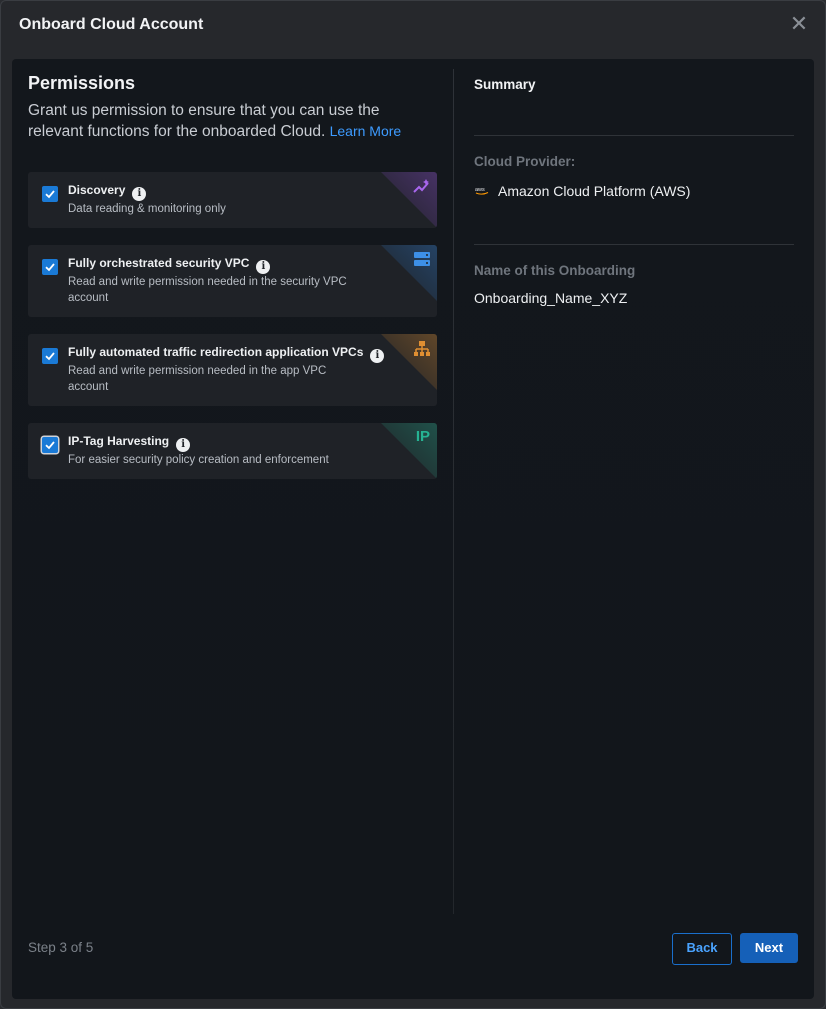  I want to click on cloud-provider-label: Cloud Provider:, so click(525, 161).